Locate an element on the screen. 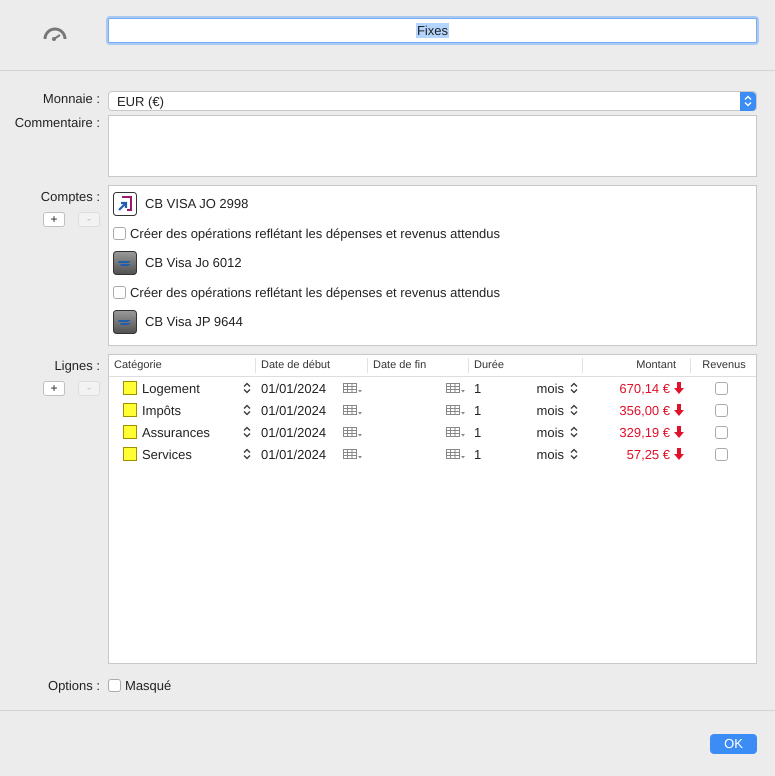  column-header: Revenus is located at coordinates (721, 365).